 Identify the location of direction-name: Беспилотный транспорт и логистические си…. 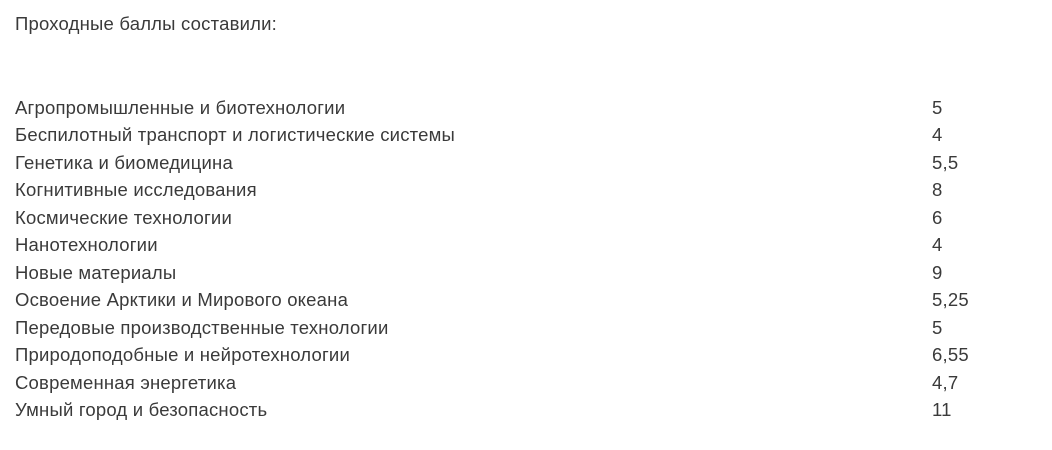
(235, 135).